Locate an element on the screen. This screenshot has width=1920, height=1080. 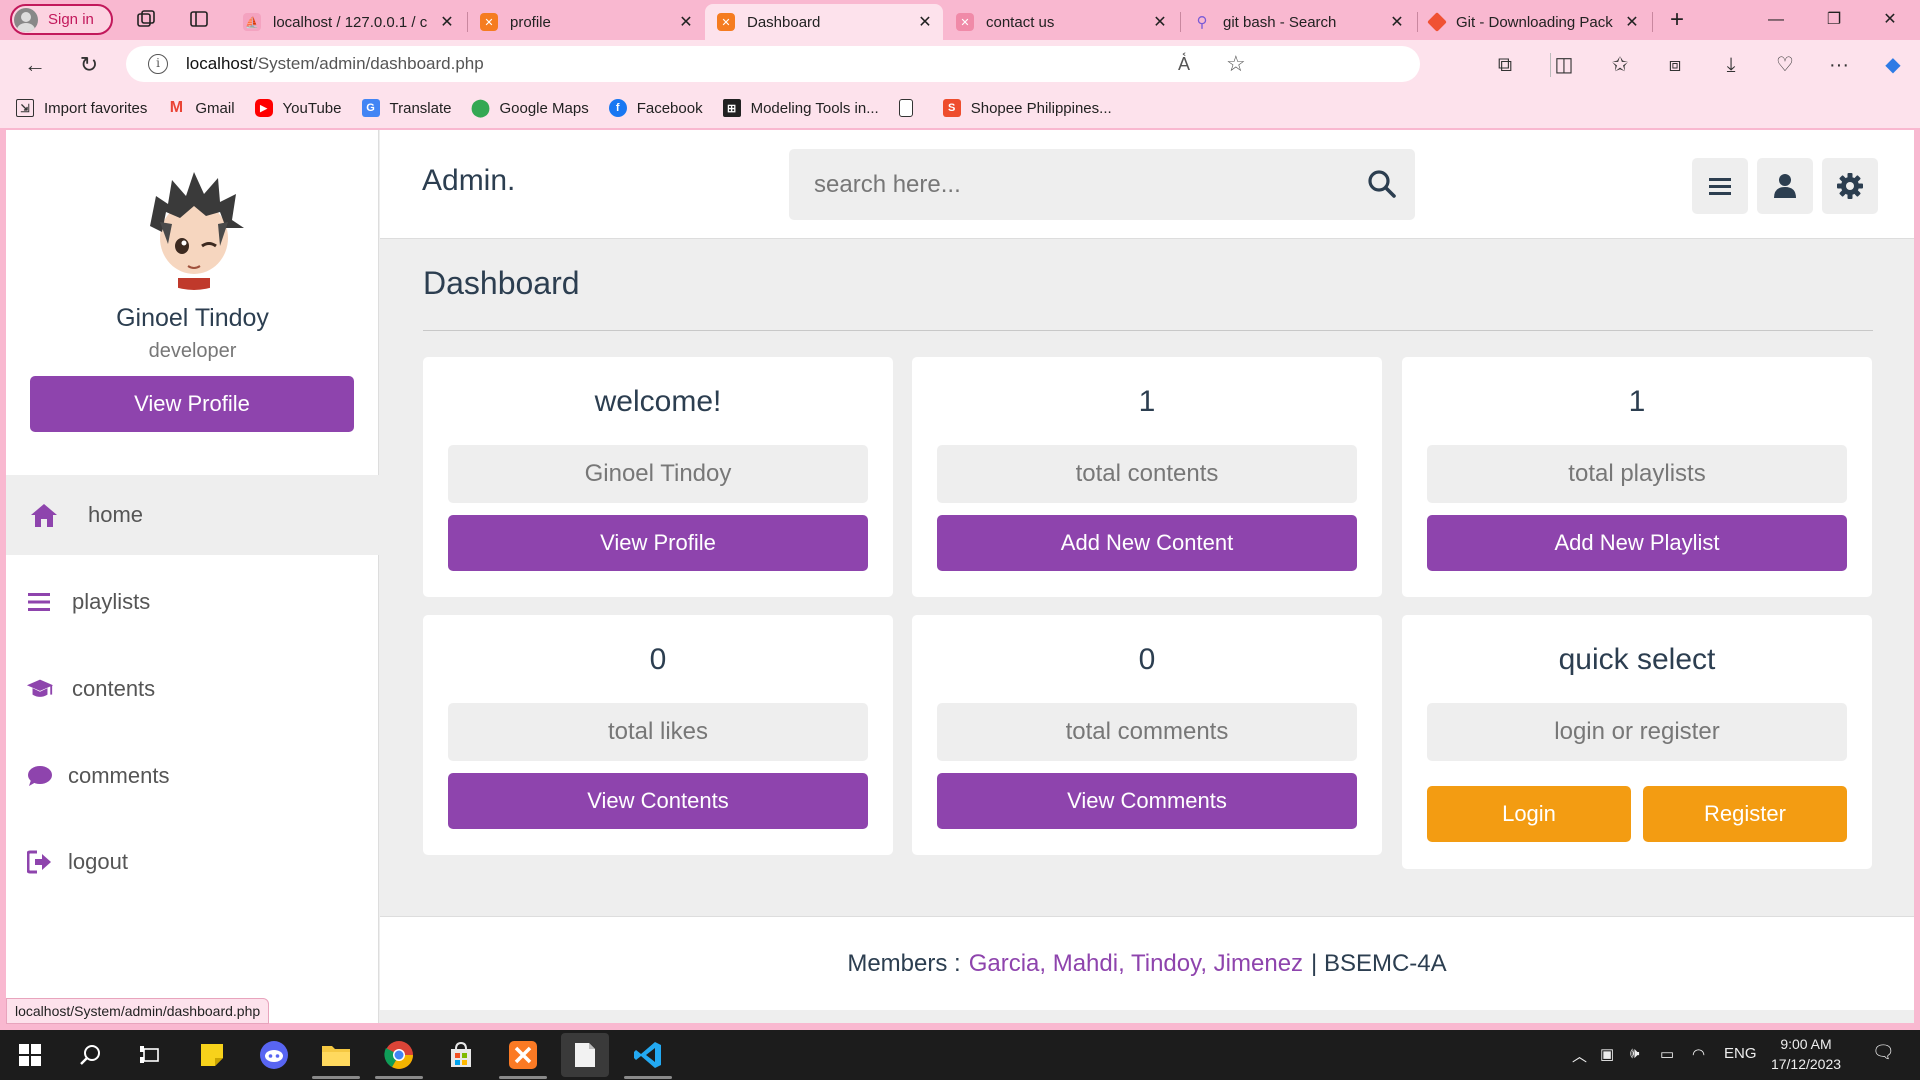
browser-essentials-icon: ♡ is located at coordinates (1785, 65).